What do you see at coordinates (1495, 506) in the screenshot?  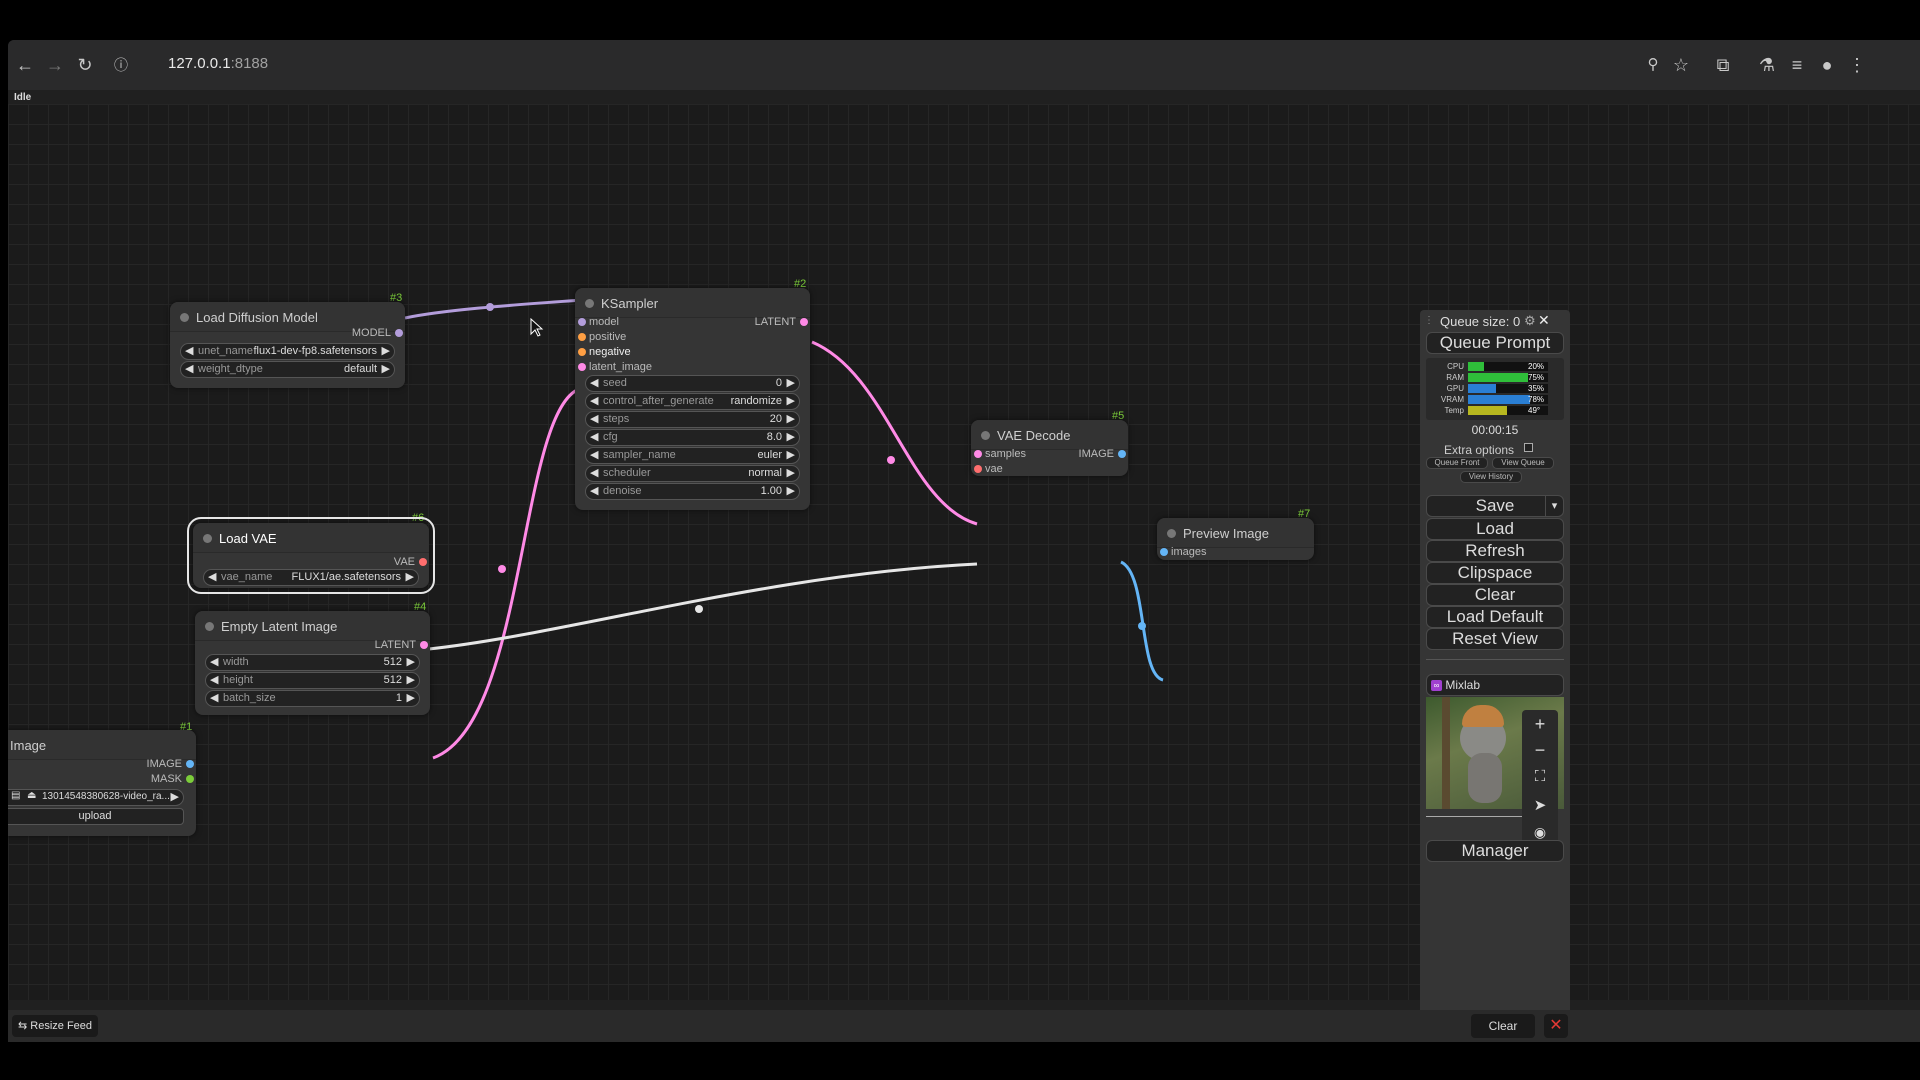 I see `save-button: Save ▾` at bounding box center [1495, 506].